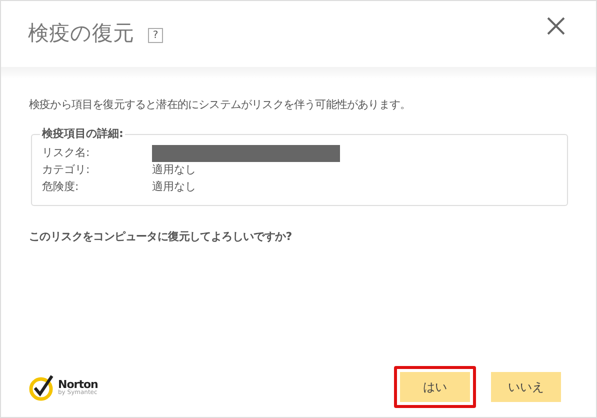  I want to click on confirm-question: このリスクをコンピュータに復元してよろしいですか?, so click(161, 236).